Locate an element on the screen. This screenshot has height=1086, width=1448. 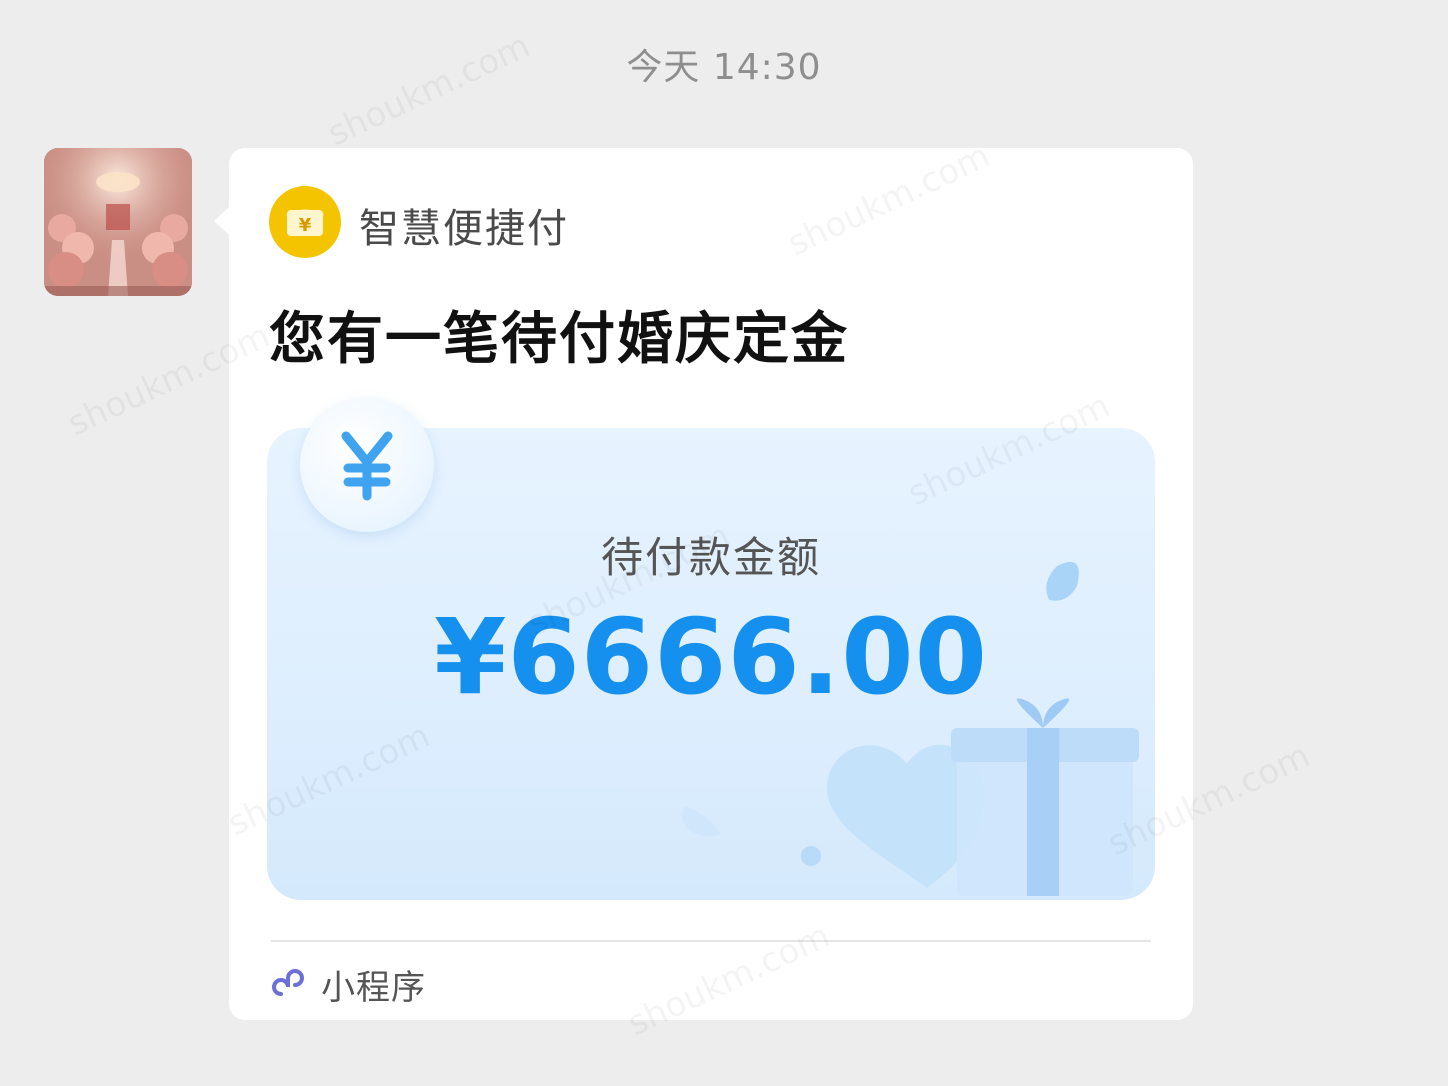
app-name: 智慧便捷付 is located at coordinates (464, 229).